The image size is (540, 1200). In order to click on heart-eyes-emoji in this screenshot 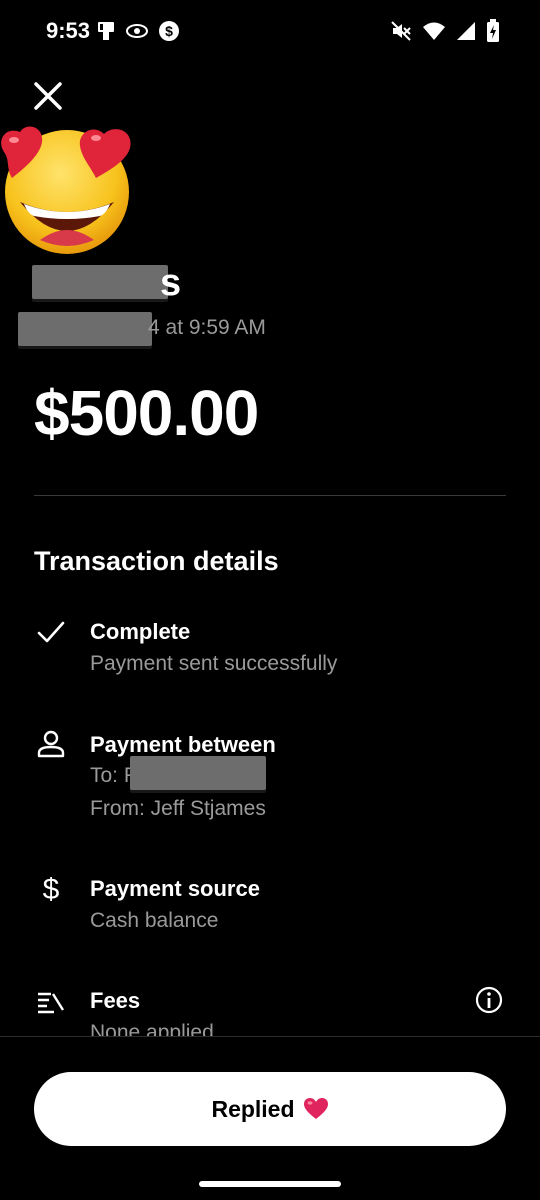, I will do `click(67, 190)`.